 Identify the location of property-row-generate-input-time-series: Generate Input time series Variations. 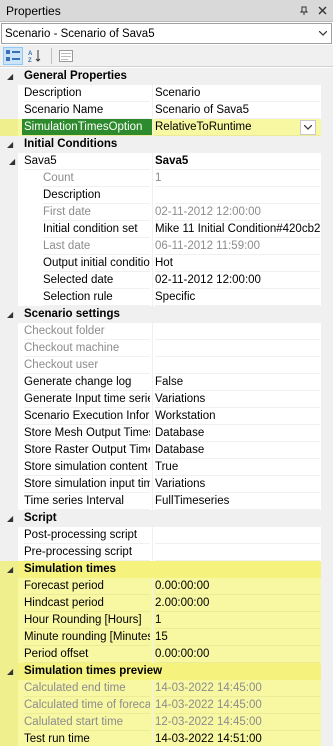
(166, 399).